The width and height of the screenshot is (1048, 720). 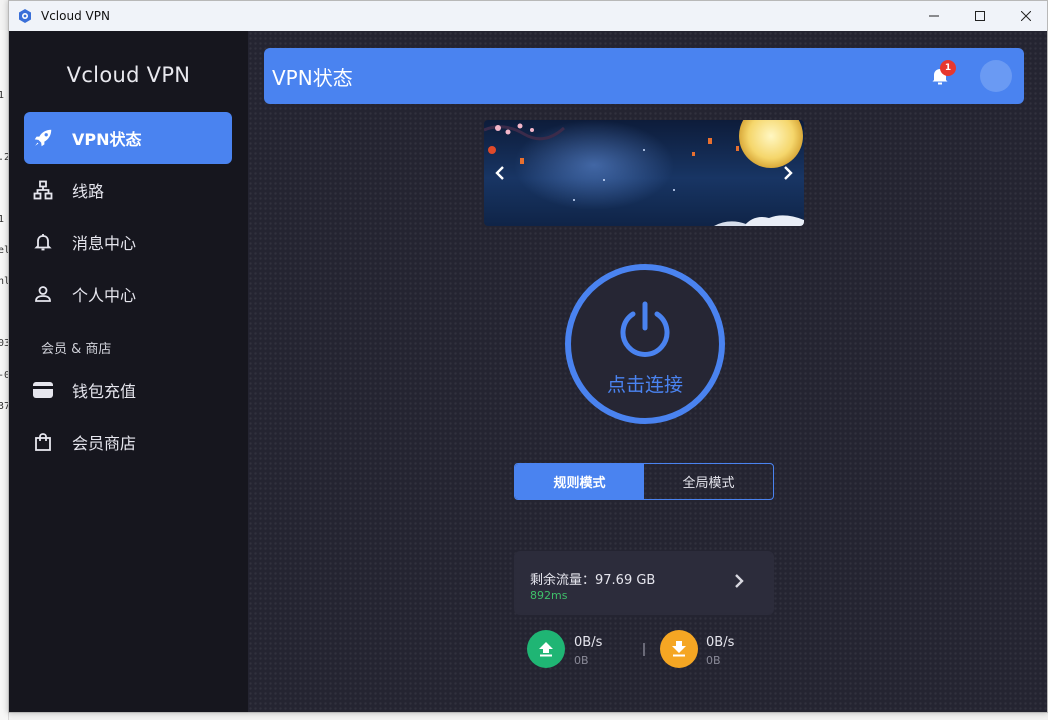 I want to click on sidebar-item-messages: 消息中心, so click(x=128, y=242).